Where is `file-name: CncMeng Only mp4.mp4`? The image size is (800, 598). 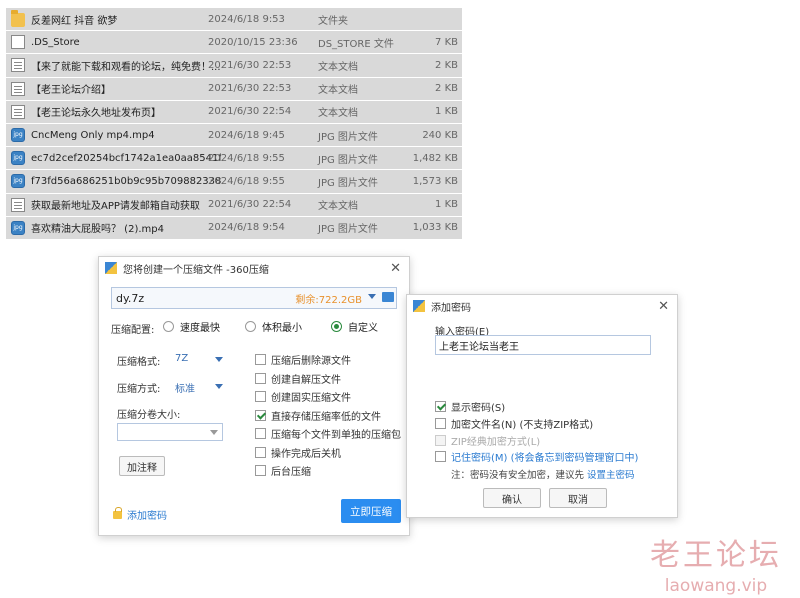
file-name: CncMeng Only mp4.mp4 is located at coordinates (93, 135).